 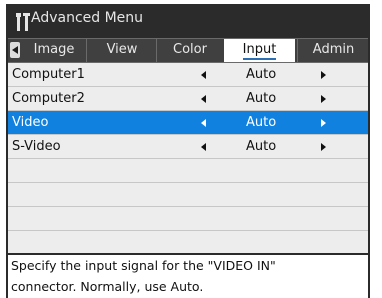 I want to click on tab-view: View, so click(x=121, y=50).